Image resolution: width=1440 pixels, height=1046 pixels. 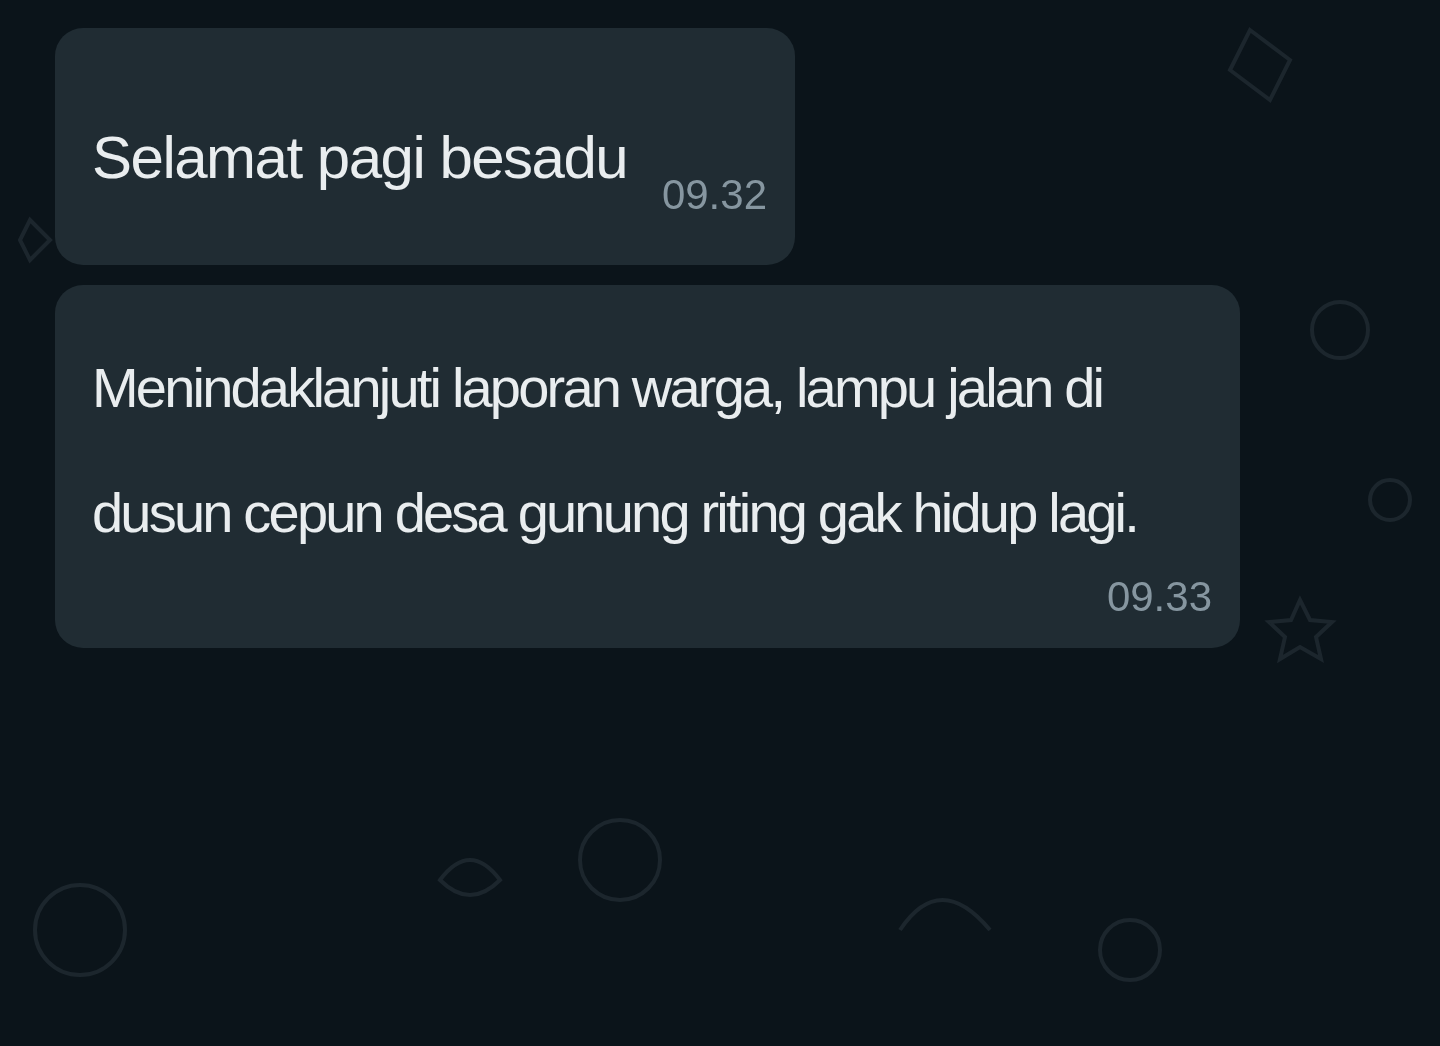 I want to click on message-text: Selamat pagi besadu, so click(x=360, y=158).